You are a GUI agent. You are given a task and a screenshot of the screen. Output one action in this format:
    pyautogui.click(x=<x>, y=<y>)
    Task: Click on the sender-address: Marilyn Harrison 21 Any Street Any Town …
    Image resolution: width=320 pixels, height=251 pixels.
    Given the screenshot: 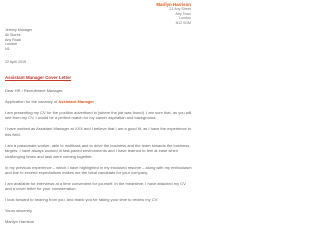 What is the action you would take?
    pyautogui.click(x=173, y=13)
    